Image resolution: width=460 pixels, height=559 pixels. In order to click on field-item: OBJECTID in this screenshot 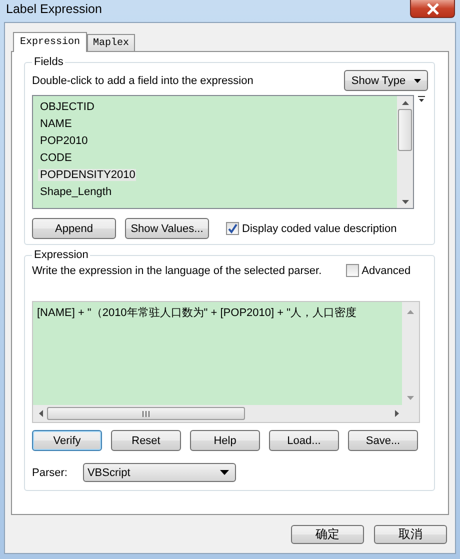, I will do `click(67, 106)`.